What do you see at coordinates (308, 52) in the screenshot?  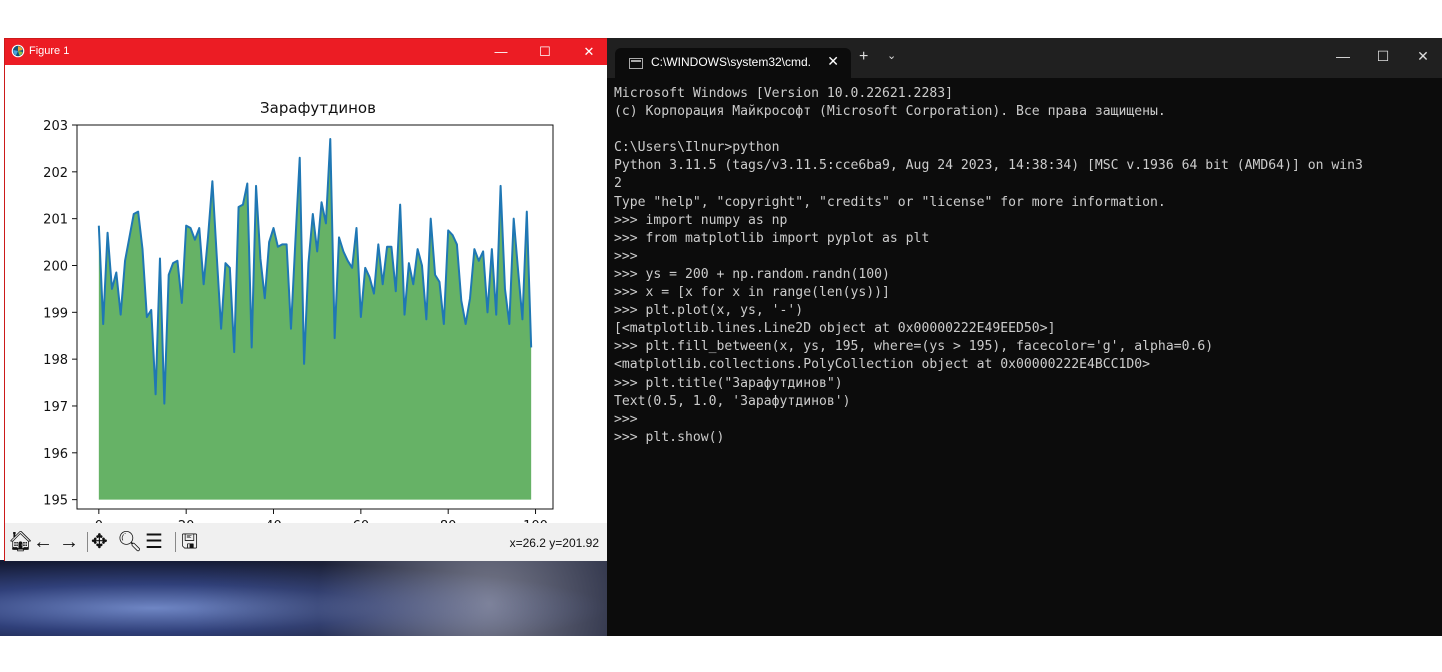 I see `figure-titlebar: Figure 1 — ☐ ✕` at bounding box center [308, 52].